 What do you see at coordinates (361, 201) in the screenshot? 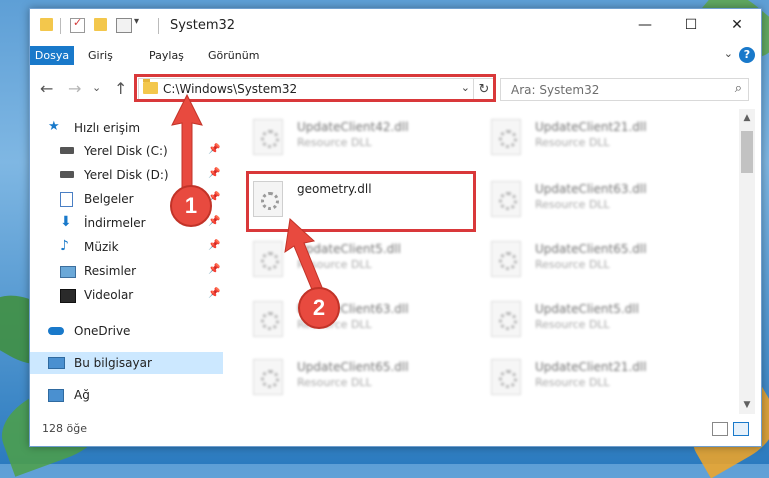
I see `file-highlight-box` at bounding box center [361, 201].